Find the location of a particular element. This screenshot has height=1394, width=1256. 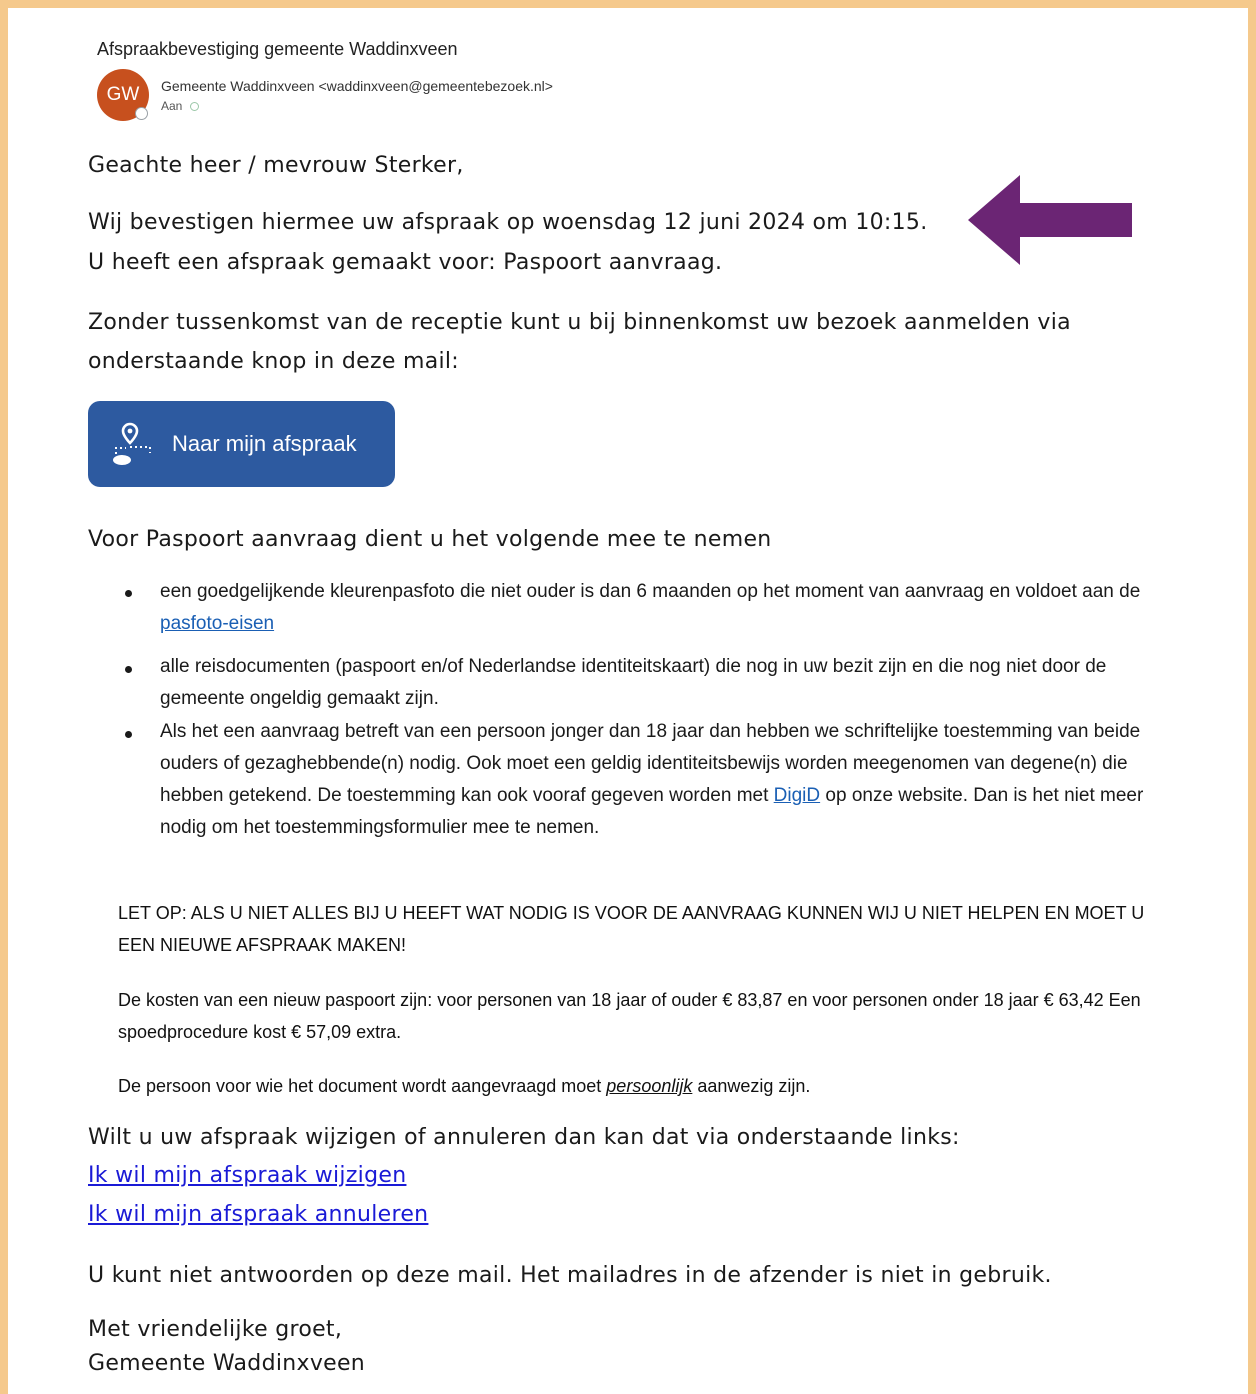

presence-status-icon is located at coordinates (141, 113).